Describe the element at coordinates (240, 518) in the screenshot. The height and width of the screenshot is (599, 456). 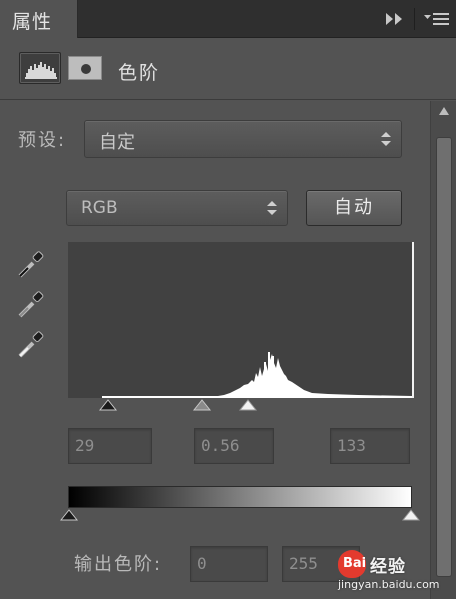
I see `output-levels-slider` at that location.